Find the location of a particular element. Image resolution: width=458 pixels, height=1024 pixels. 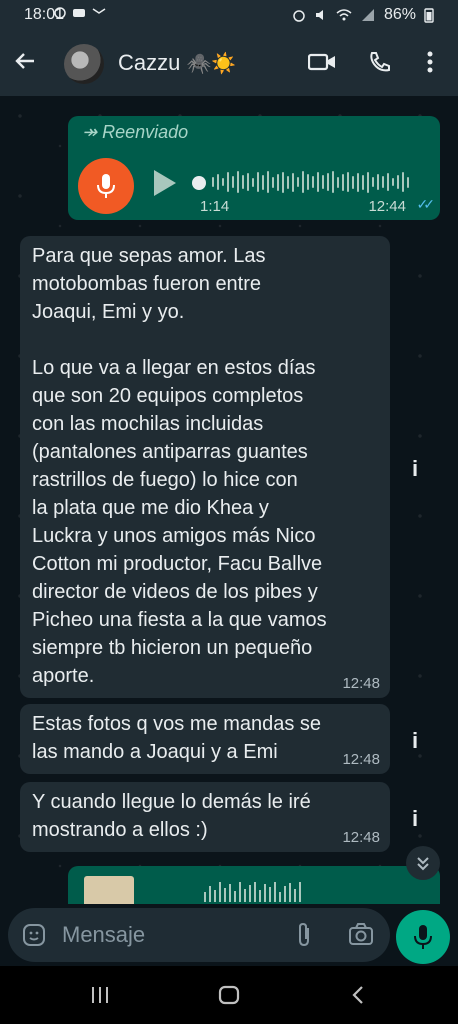

youtube-icon is located at coordinates (79, 13).